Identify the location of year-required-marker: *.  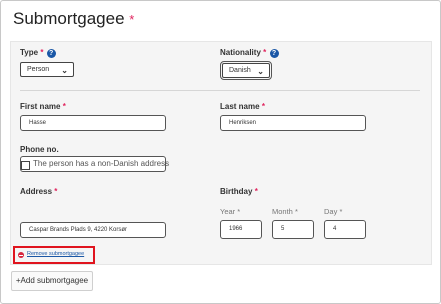
(239, 211).